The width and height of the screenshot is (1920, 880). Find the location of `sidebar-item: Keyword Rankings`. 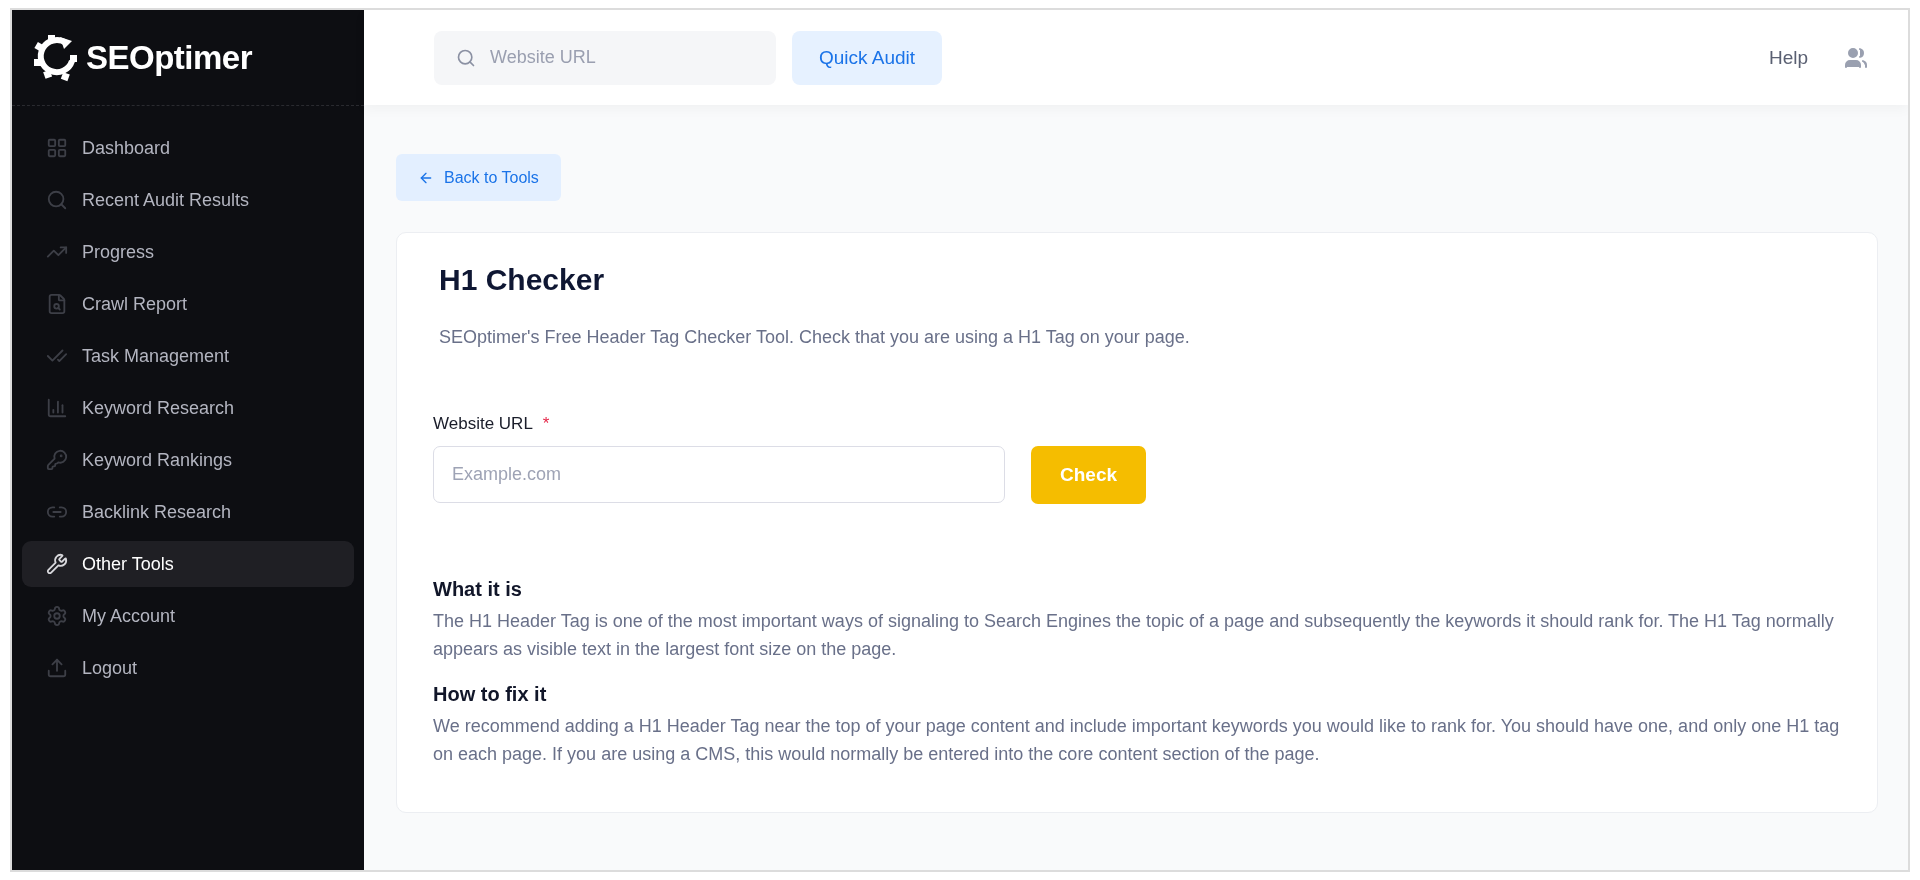

sidebar-item: Keyword Rankings is located at coordinates (188, 460).